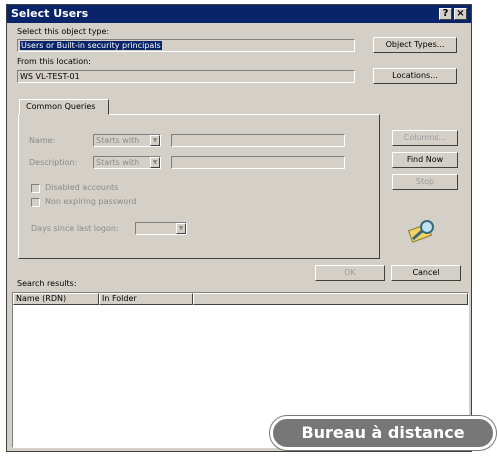 This screenshot has height=457, width=498. I want to click on location-label: From this location:, so click(54, 61).